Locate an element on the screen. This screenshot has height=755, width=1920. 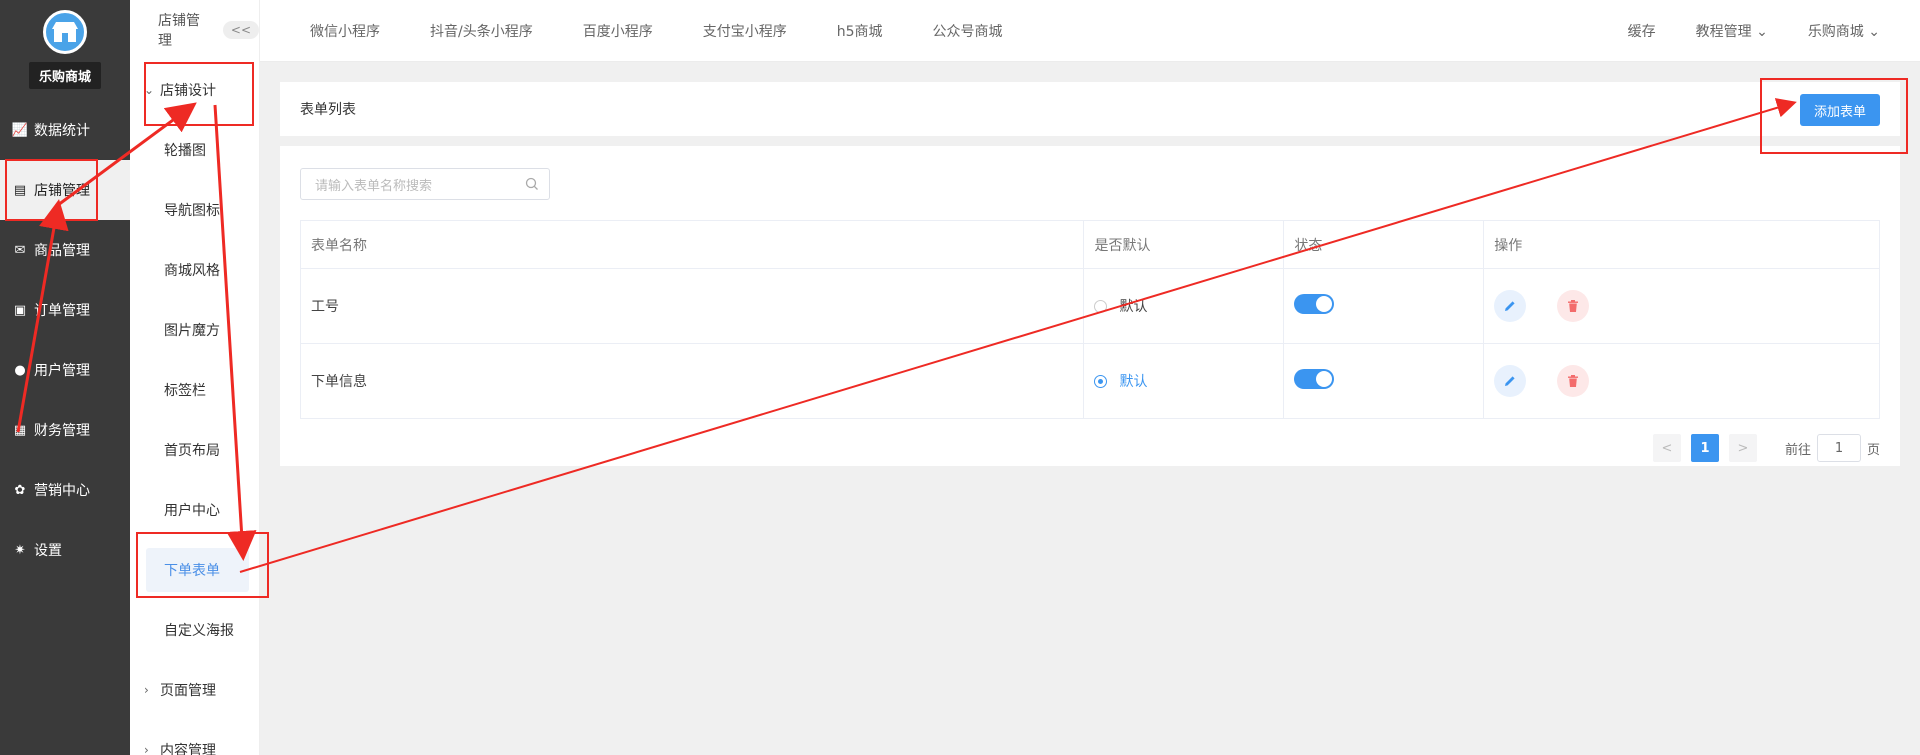
user-icon: ● is located at coordinates (20, 370).